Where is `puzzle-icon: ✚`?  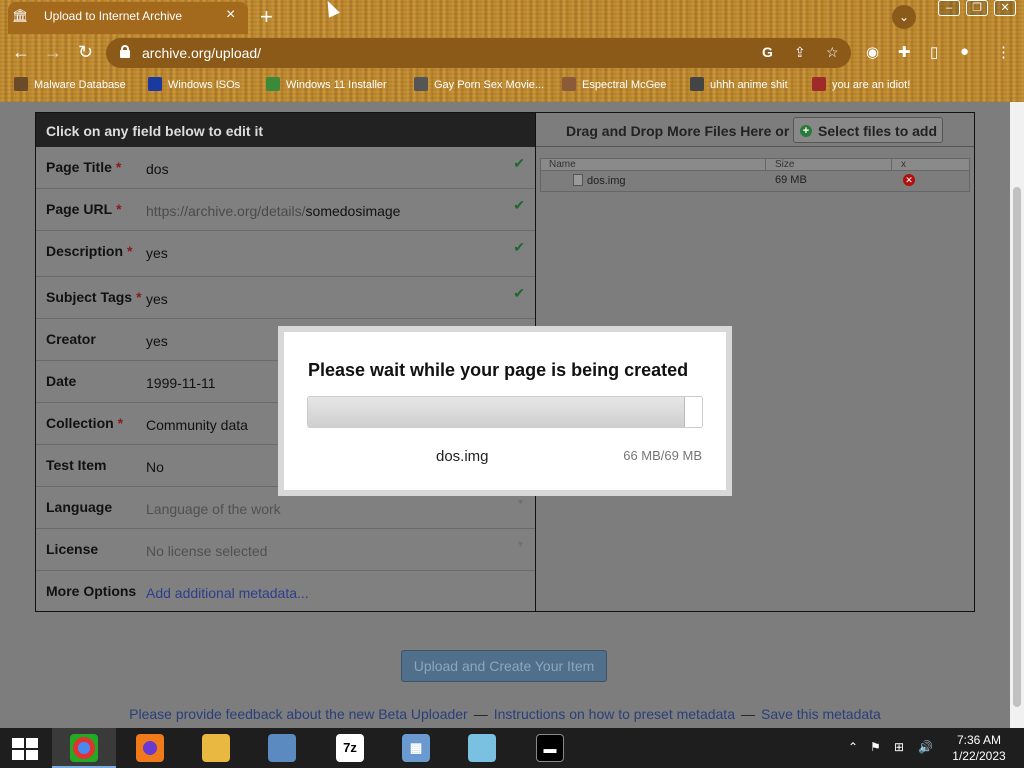
puzzle-icon: ✚ is located at coordinates (904, 52).